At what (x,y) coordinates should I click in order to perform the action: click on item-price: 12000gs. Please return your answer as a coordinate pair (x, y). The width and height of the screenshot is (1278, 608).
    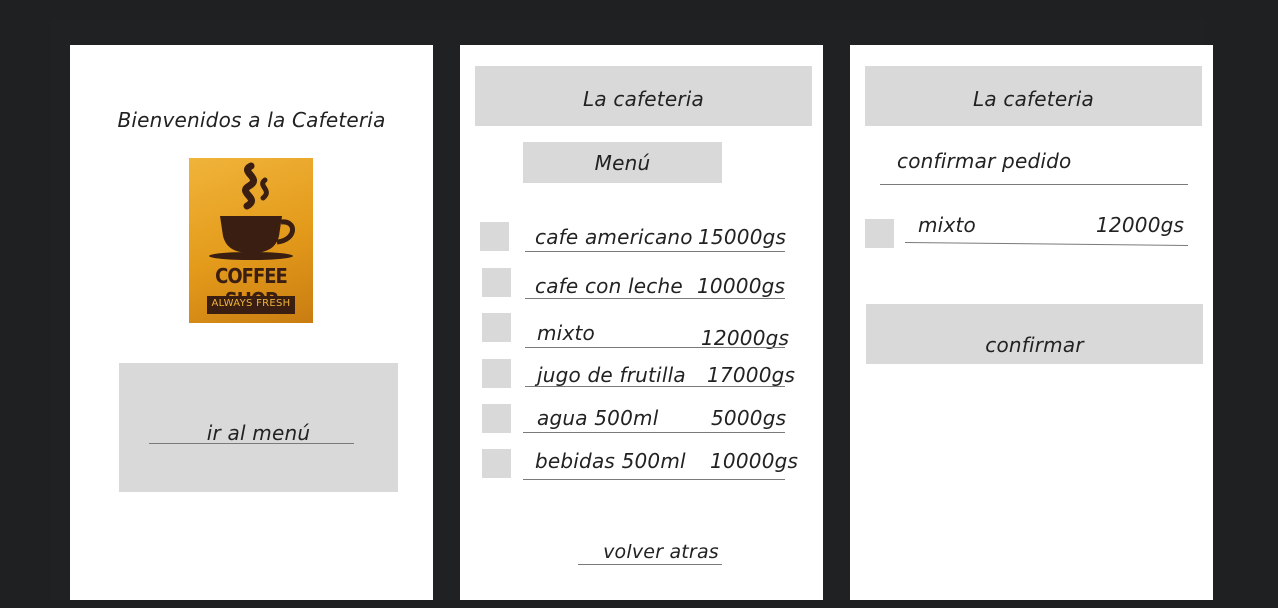
    Looking at the image, I should click on (1140, 225).